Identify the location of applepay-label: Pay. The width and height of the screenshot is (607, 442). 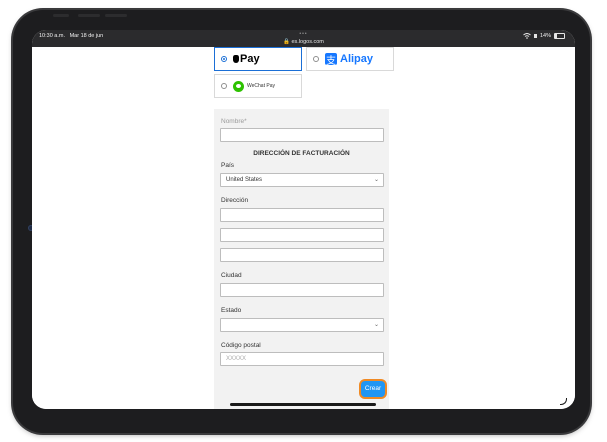
(250, 59).